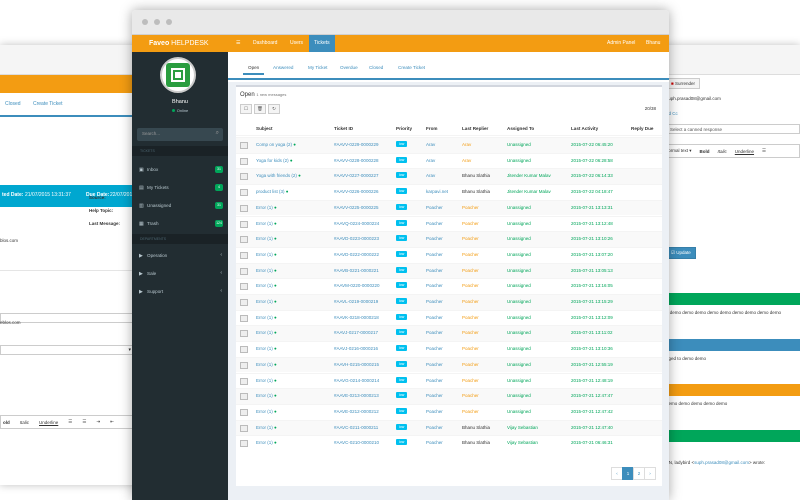 The width and height of the screenshot is (800, 500). Describe the element at coordinates (356, 144) in the screenshot. I see `ticket-id: #AAVV-0229-0000229` at that location.